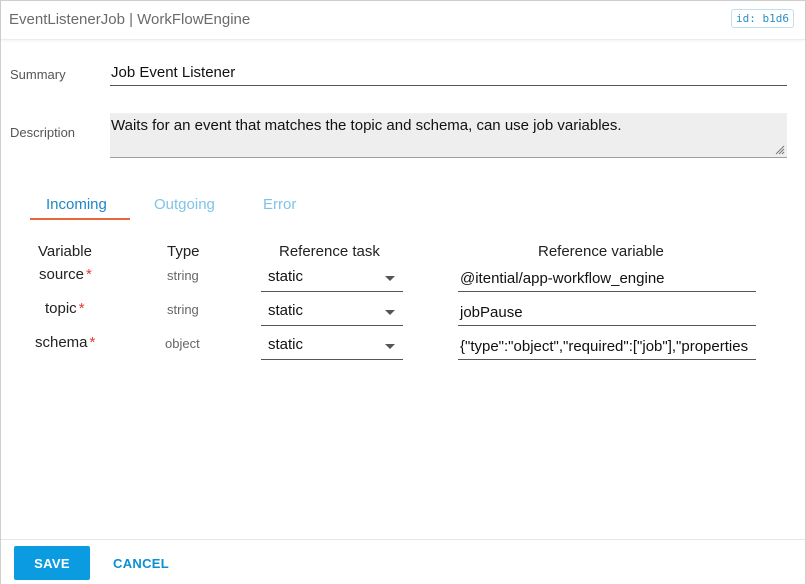 Image resolution: width=806 pixels, height=584 pixels. Describe the element at coordinates (279, 204) in the screenshot. I see `tab-error: Error` at that location.